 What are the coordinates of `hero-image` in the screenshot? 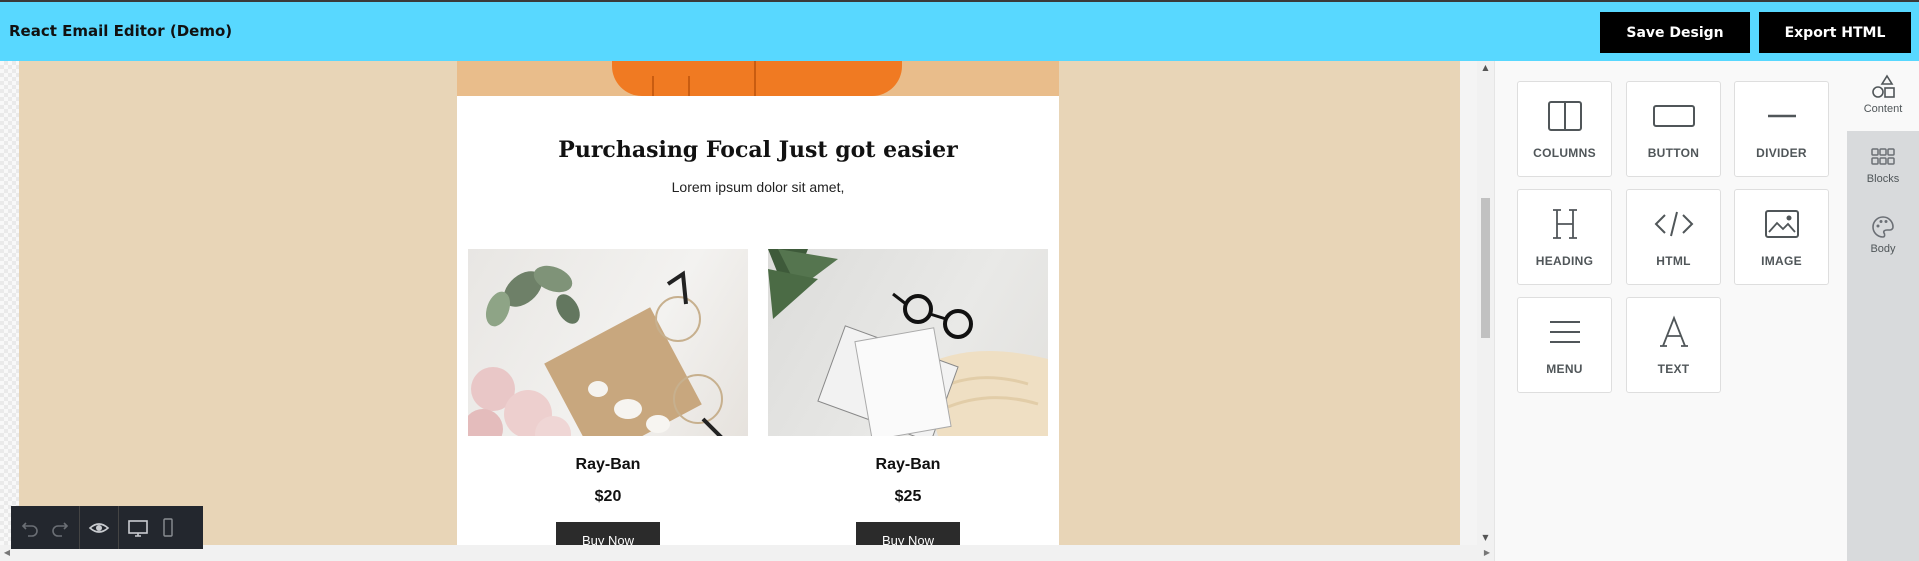 It's located at (758, 78).